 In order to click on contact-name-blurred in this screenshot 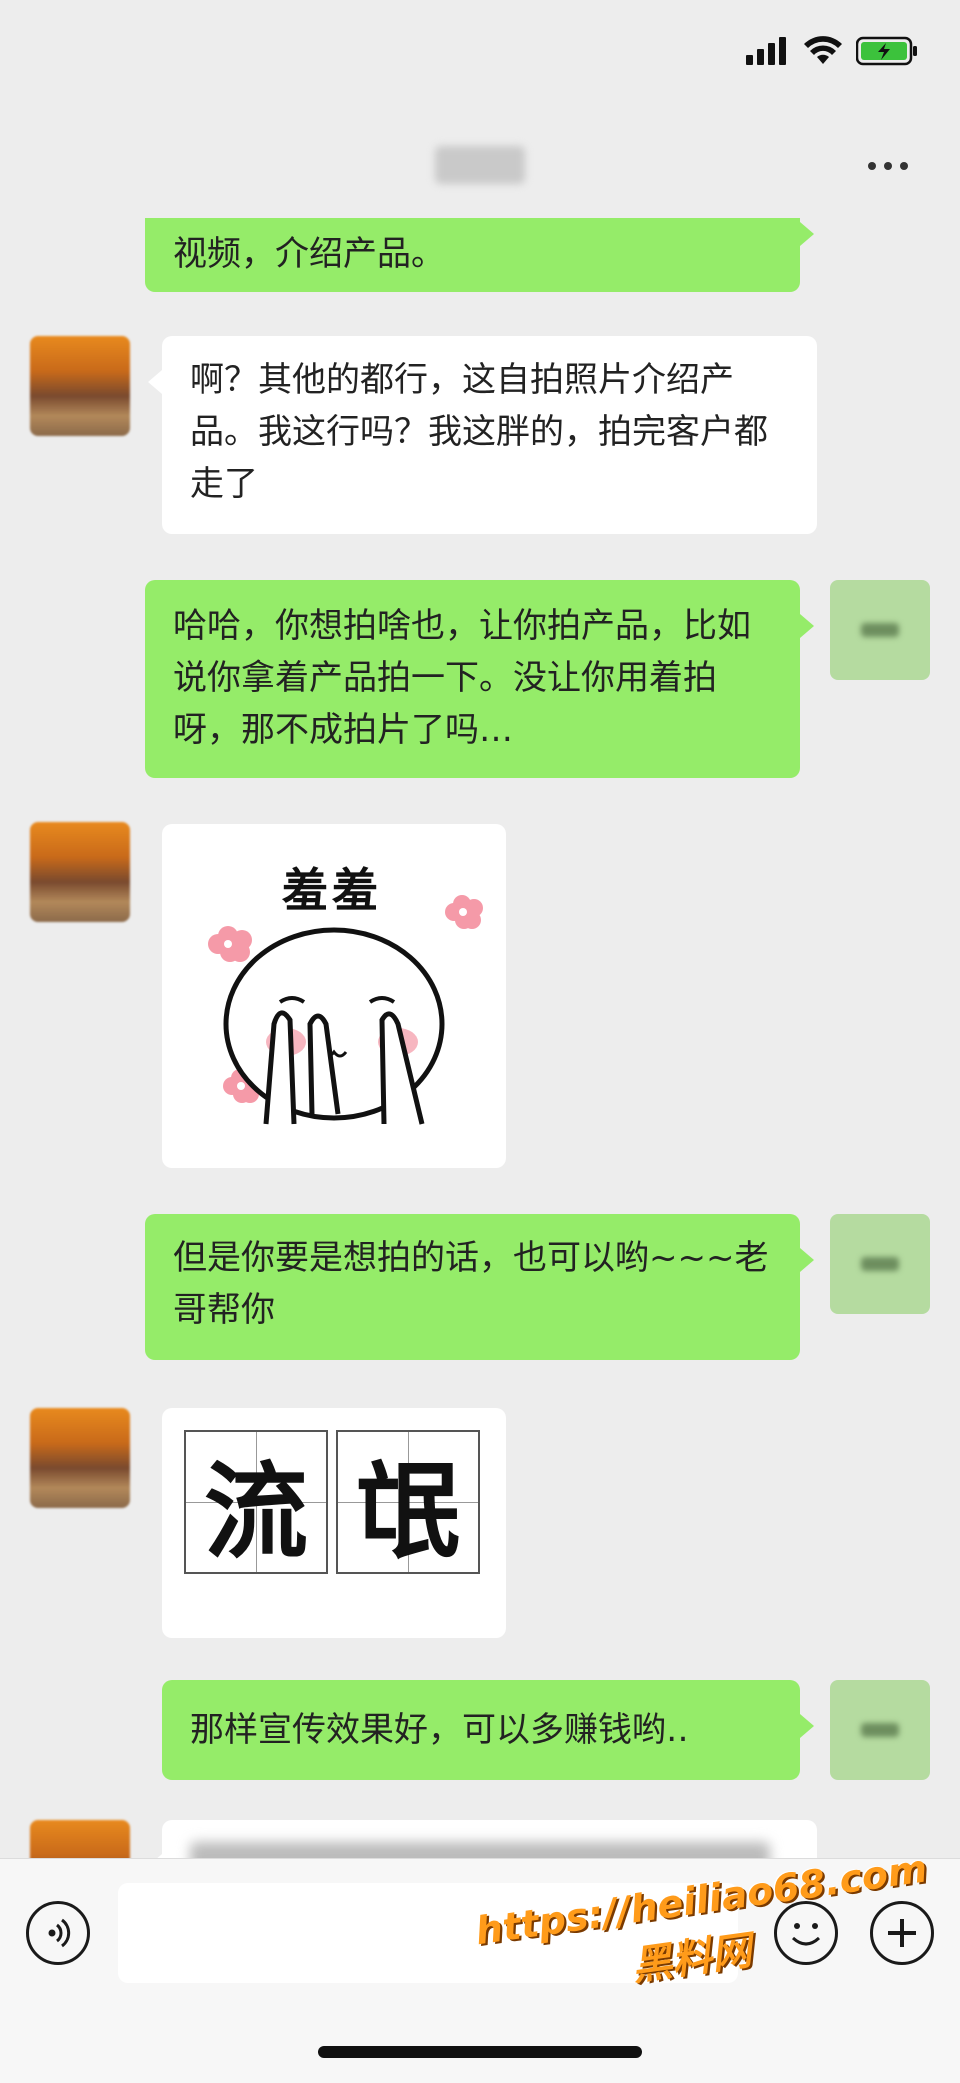, I will do `click(480, 165)`.